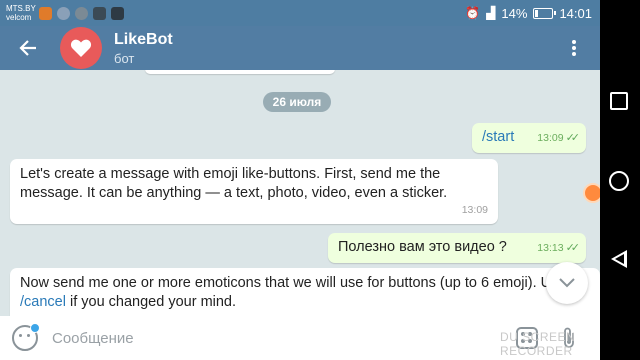 The height and width of the screenshot is (360, 640). What do you see at coordinates (473, 13) in the screenshot?
I see `alarm-icon: ⏰` at bounding box center [473, 13].